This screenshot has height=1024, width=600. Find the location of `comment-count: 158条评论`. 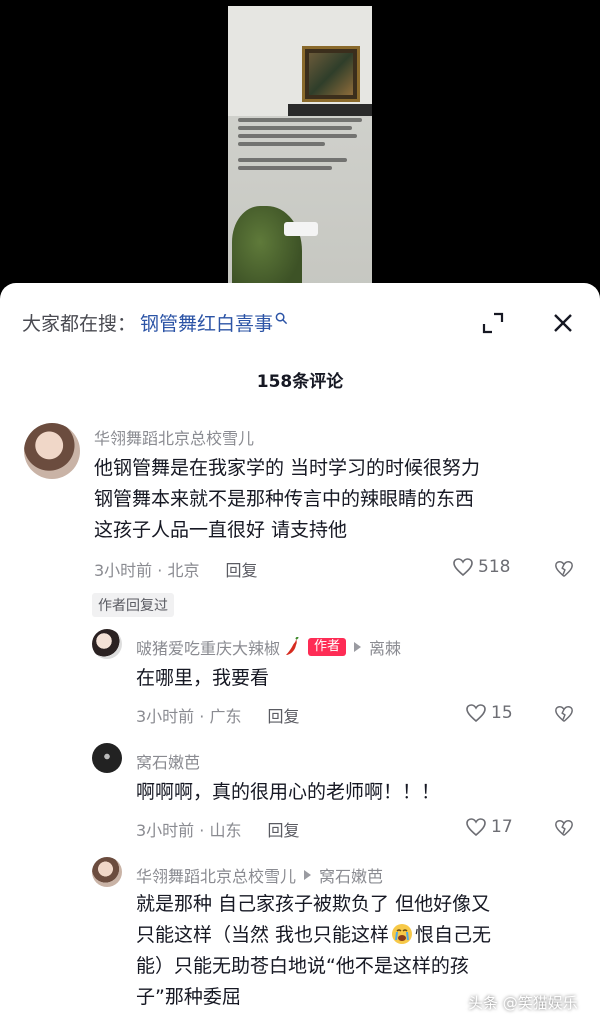

comment-count: 158条评论 is located at coordinates (300, 382).